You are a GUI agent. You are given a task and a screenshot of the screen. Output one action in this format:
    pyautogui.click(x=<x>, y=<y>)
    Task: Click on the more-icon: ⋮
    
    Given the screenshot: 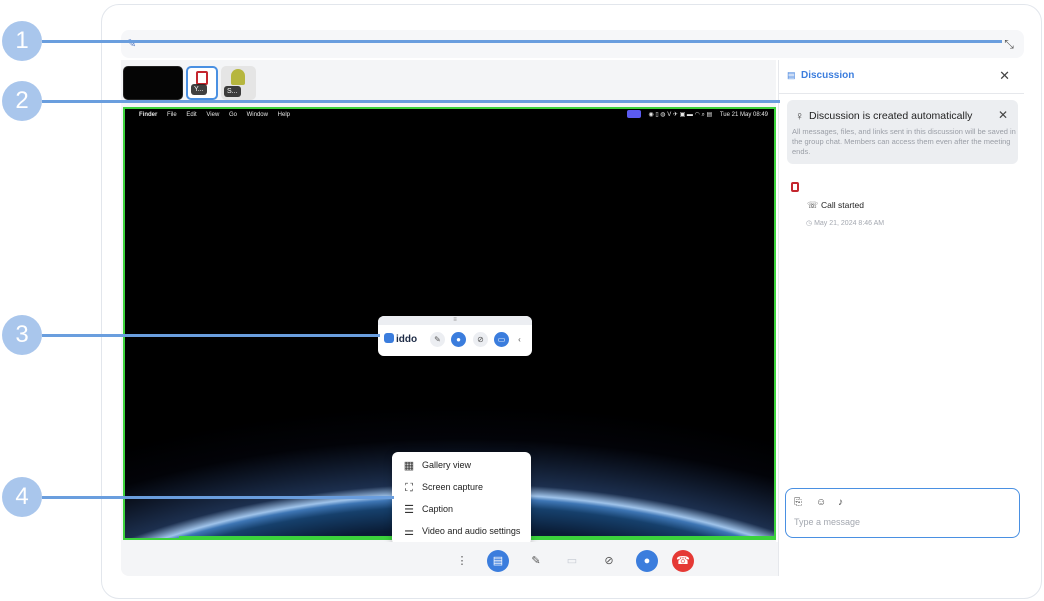 What is the action you would take?
    pyautogui.click(x=462, y=561)
    